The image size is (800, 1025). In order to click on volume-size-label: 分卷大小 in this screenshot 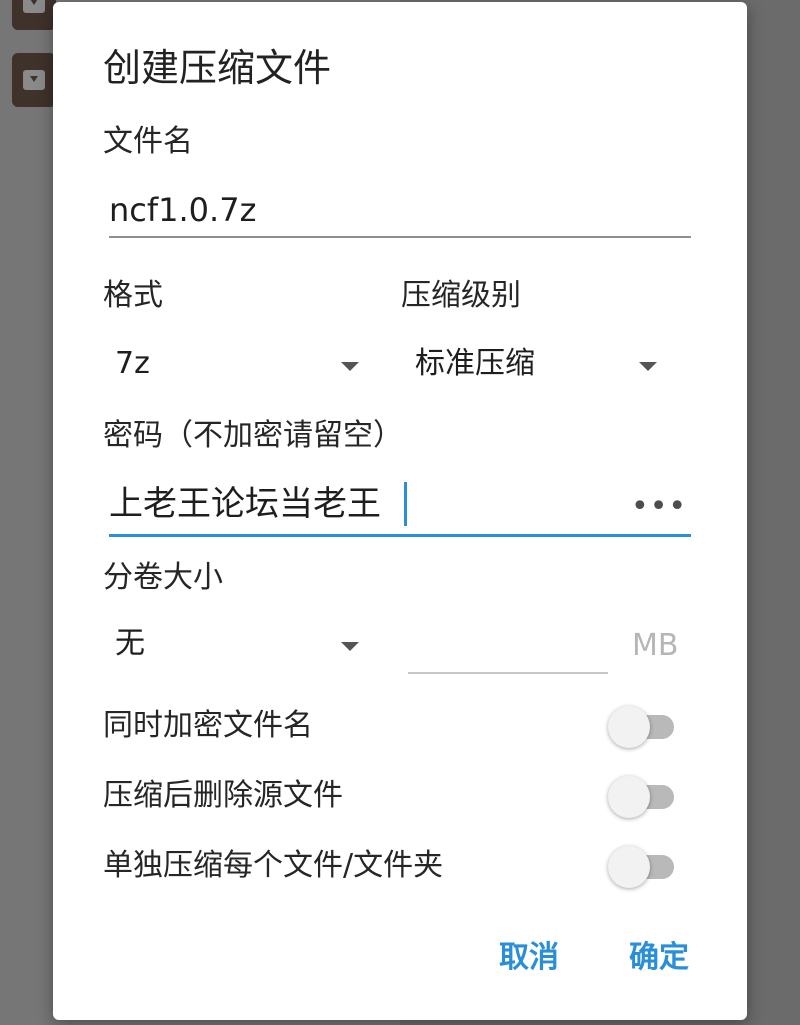, I will do `click(163, 577)`.